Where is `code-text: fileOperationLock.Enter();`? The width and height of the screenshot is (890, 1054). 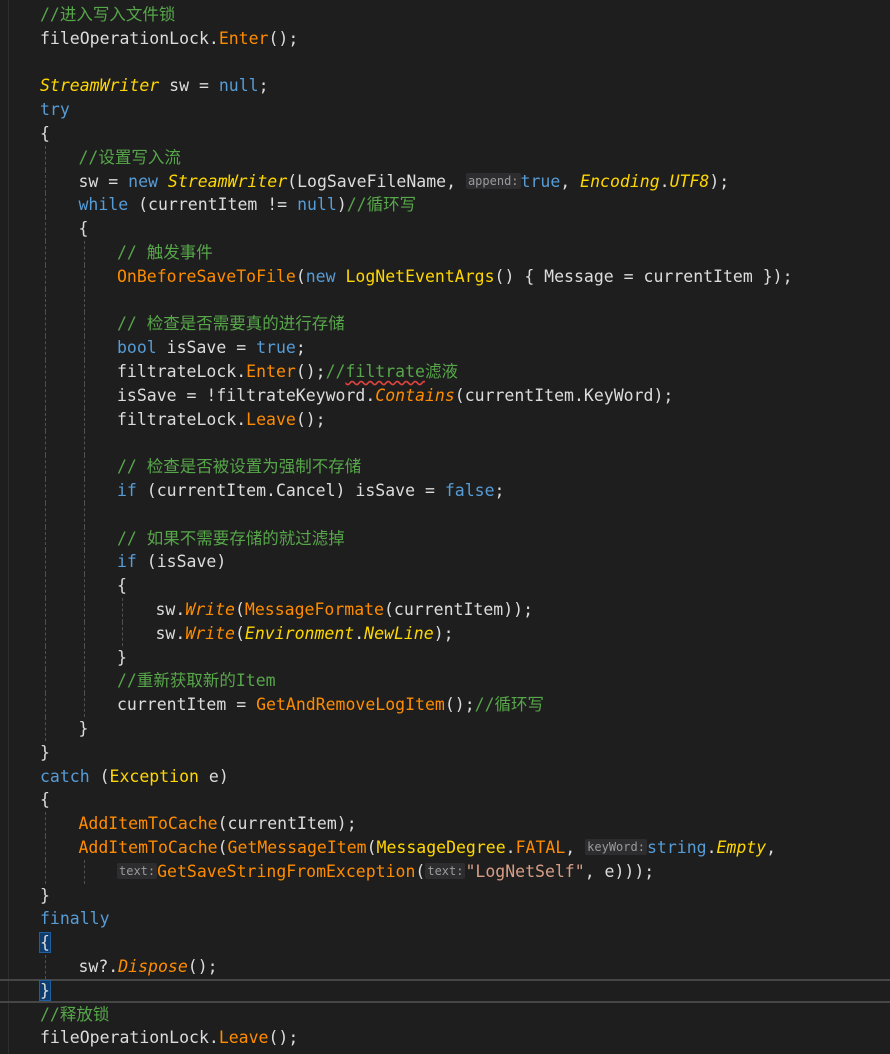
code-text: fileOperationLock.Enter(); is located at coordinates (169, 39).